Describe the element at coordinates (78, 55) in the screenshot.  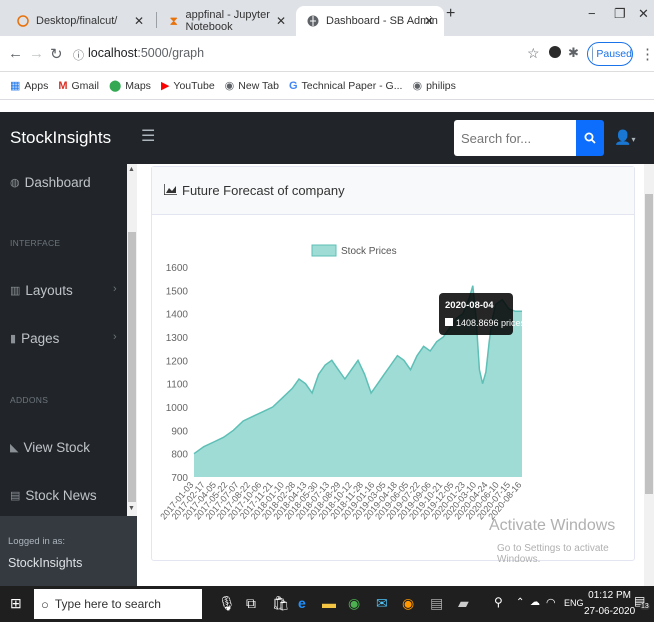
I see `info-icon: ⓘ` at that location.